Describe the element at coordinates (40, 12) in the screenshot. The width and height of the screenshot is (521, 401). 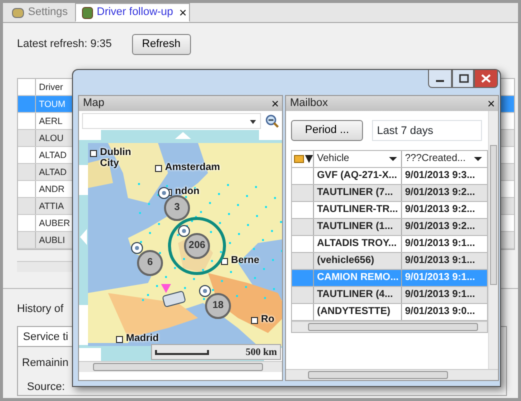
I see `tab: Settings` at that location.